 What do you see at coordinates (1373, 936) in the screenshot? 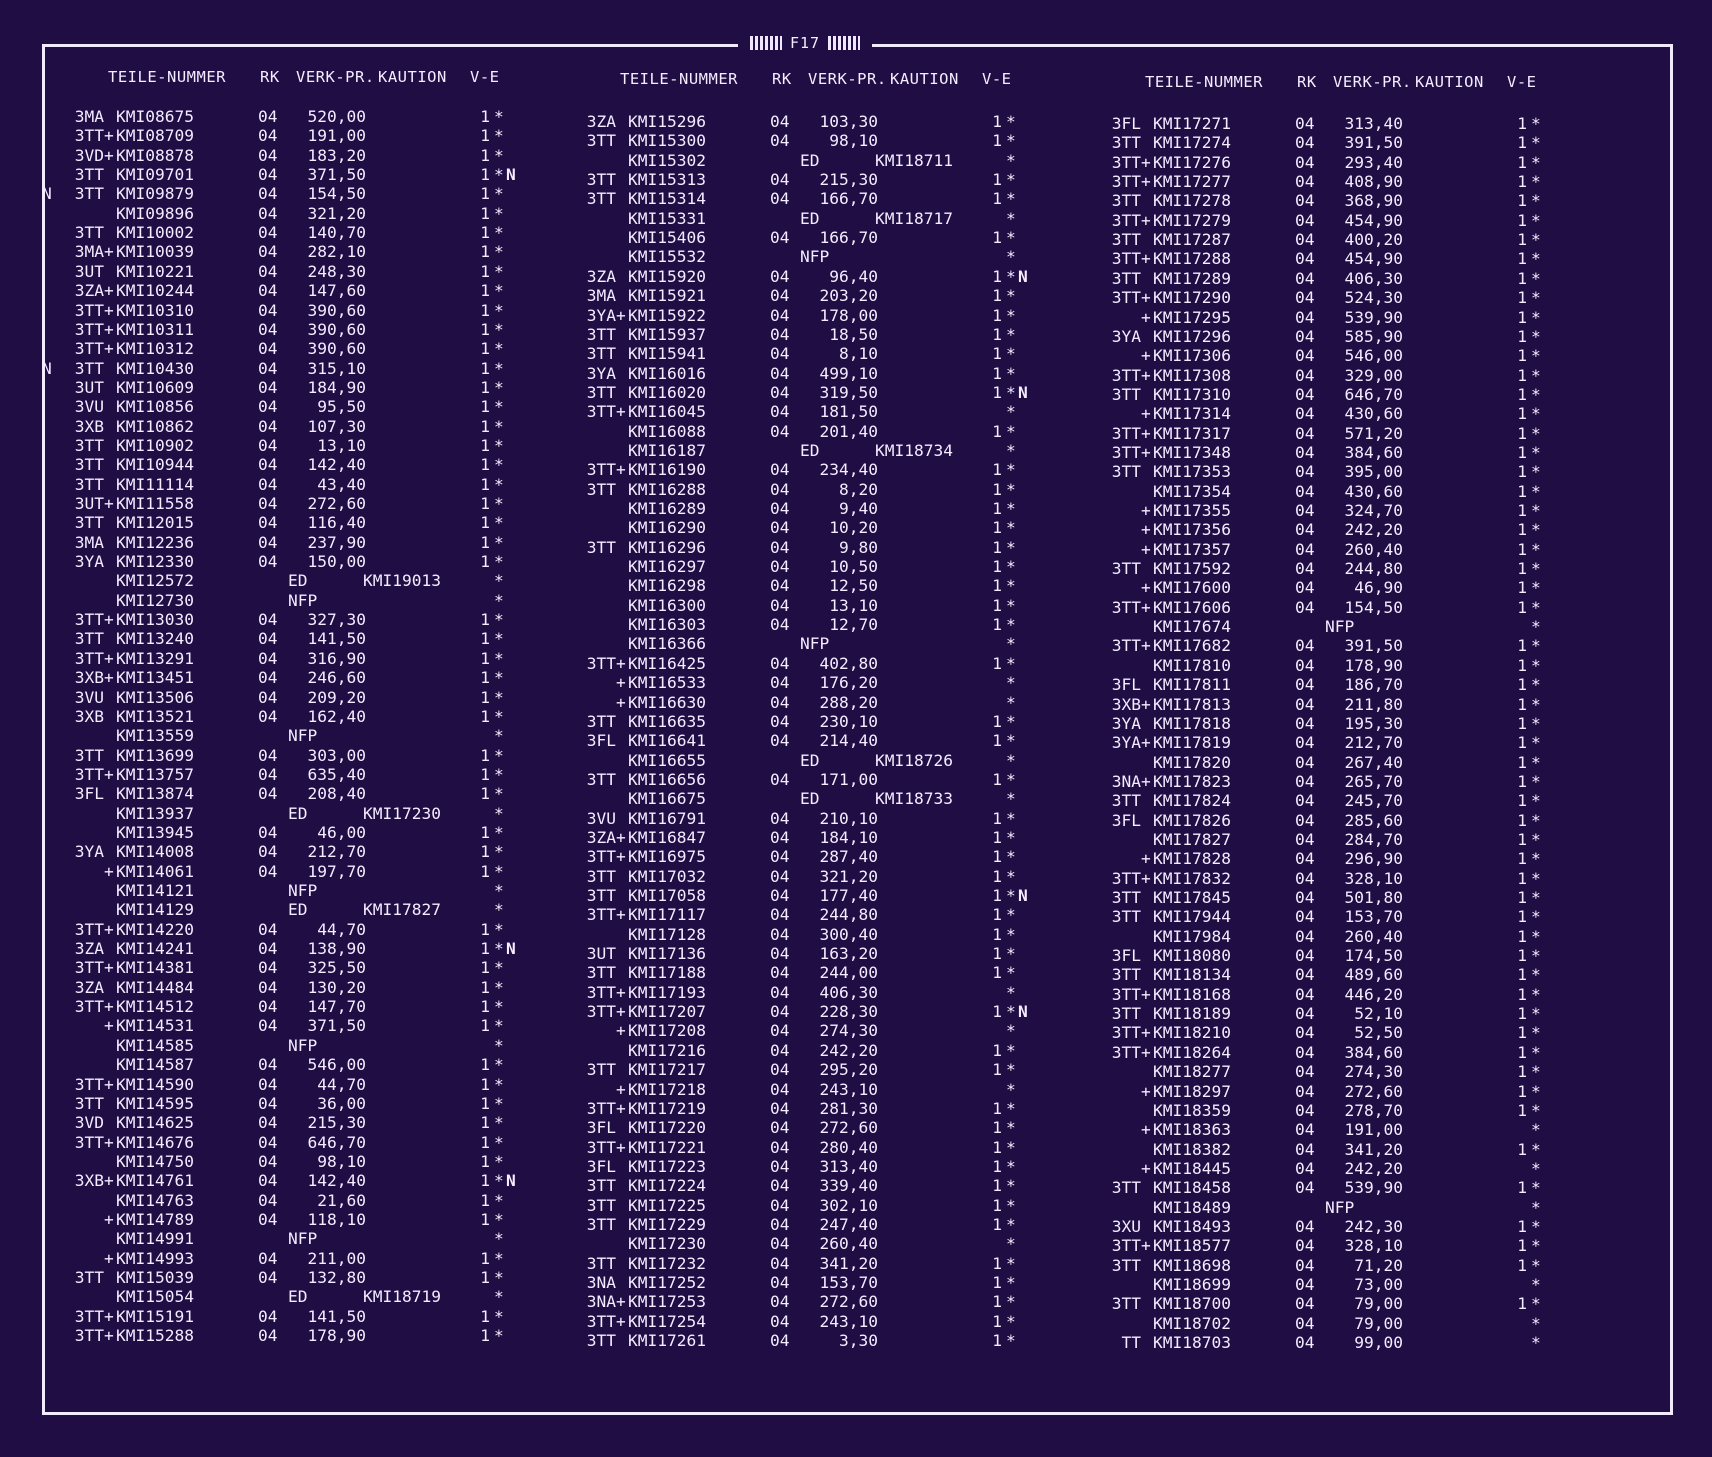
I see `cell-price: 260,40` at bounding box center [1373, 936].